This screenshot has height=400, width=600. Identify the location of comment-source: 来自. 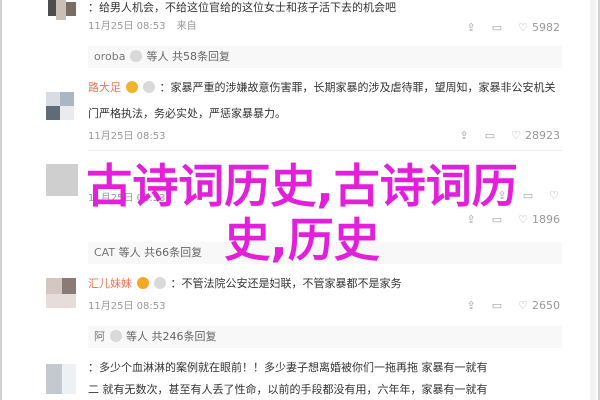
(186, 26).